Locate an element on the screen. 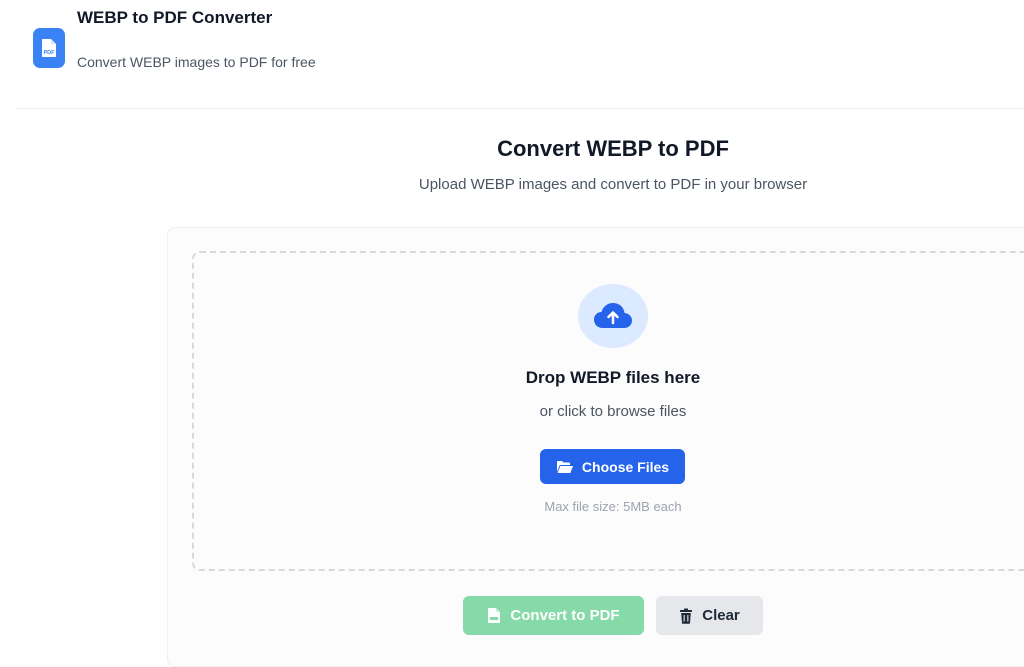 The width and height of the screenshot is (1024, 667). header-divider is located at coordinates (520, 108).